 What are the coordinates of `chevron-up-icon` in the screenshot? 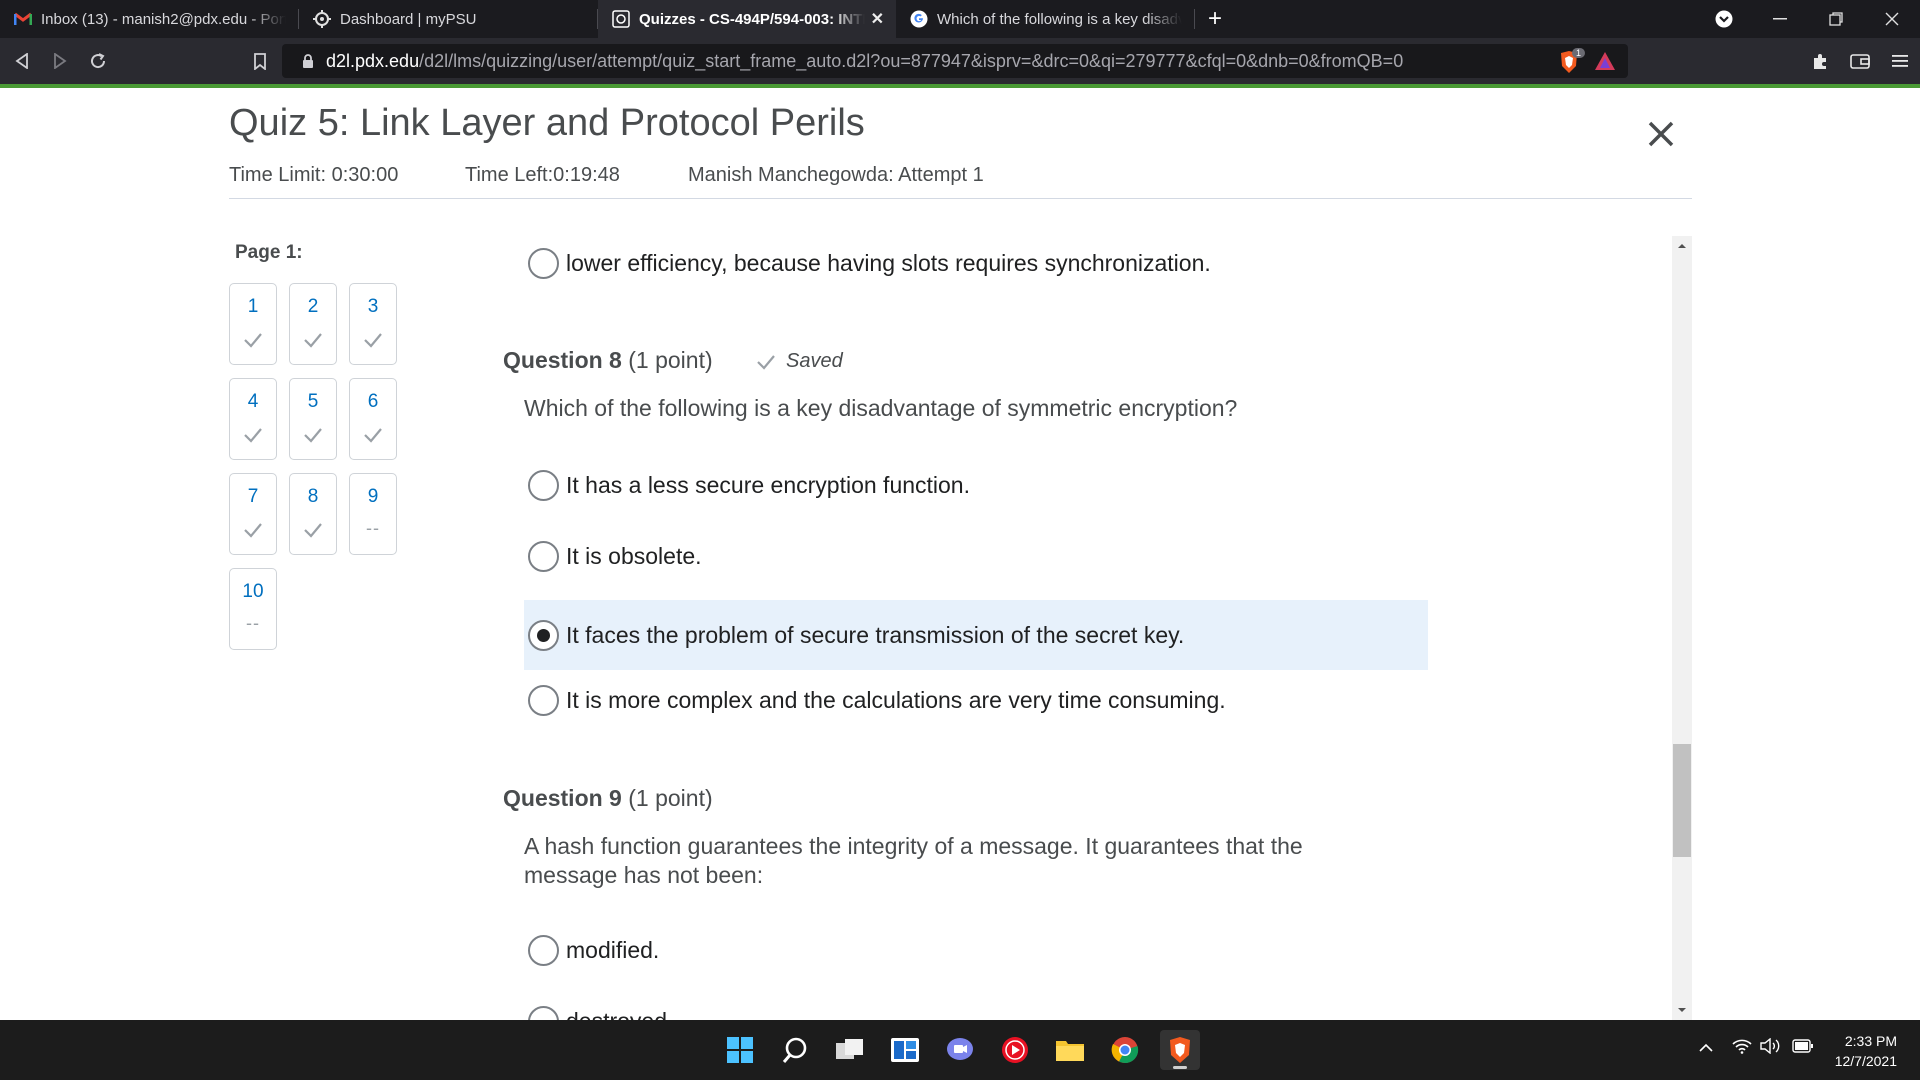 It's located at (1706, 1048).